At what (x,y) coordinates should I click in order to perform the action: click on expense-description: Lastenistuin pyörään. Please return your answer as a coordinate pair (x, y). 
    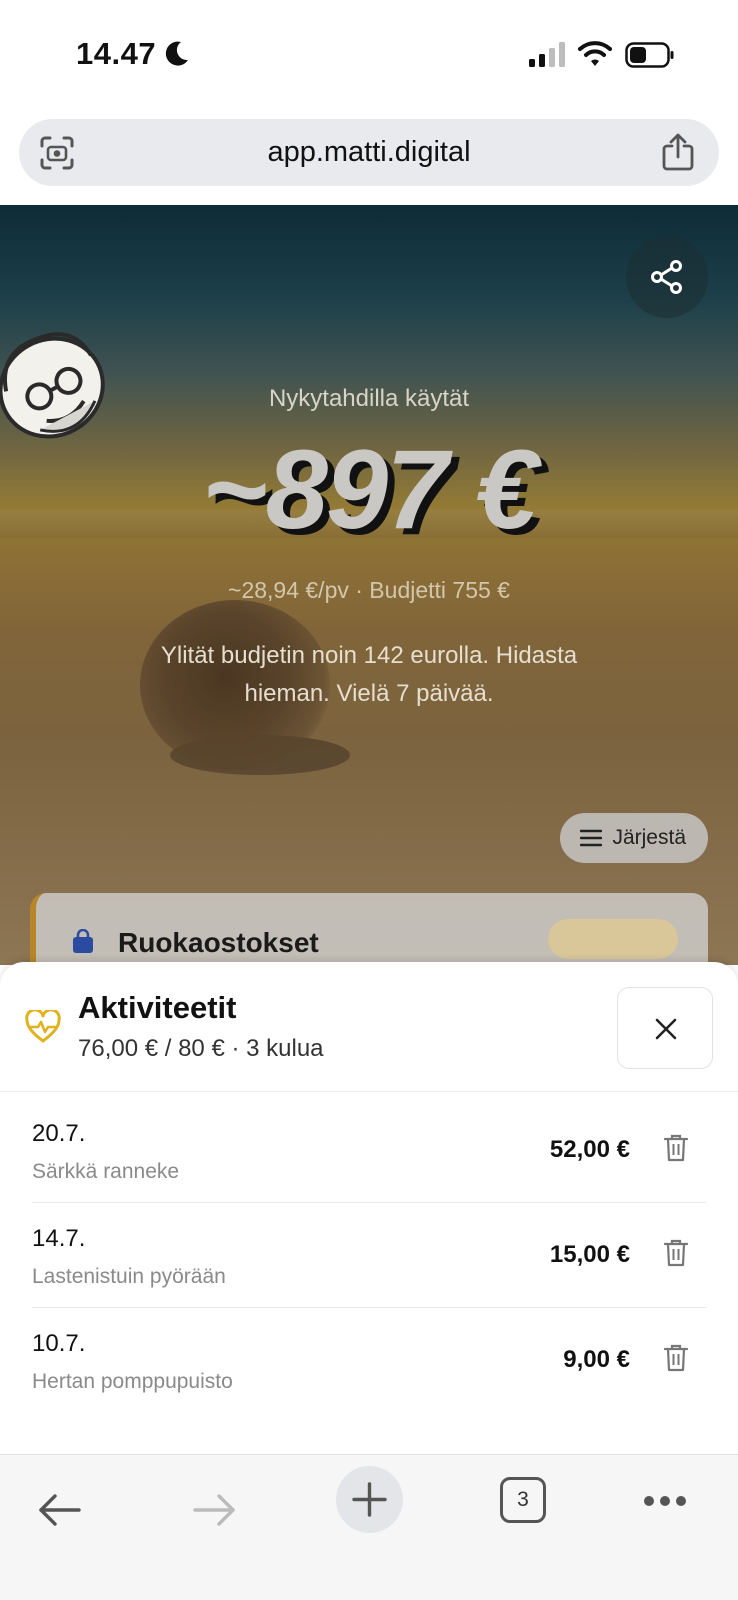
    Looking at the image, I should click on (129, 1276).